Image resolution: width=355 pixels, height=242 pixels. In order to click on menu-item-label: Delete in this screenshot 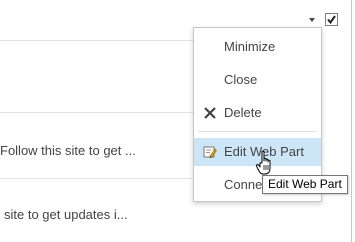, I will do `click(243, 112)`.